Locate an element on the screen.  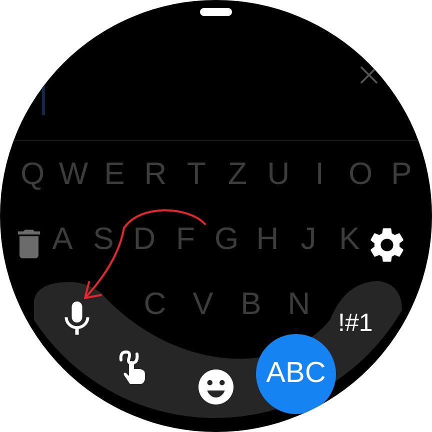
key: J is located at coordinates (308, 238).